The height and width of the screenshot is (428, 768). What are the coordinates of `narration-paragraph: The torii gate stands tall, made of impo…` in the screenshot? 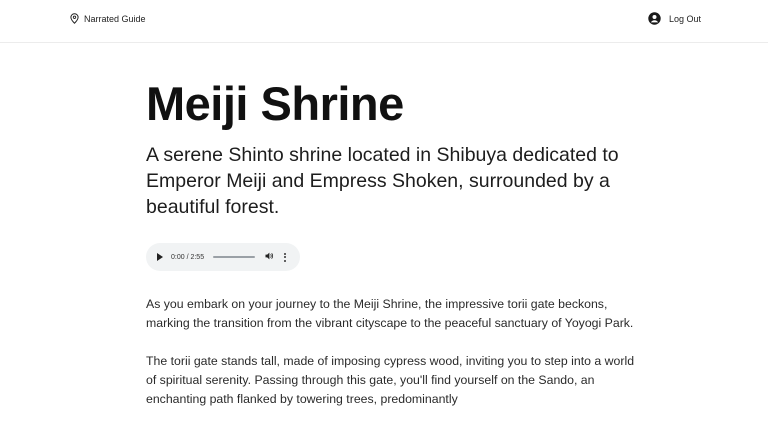 It's located at (390, 380).